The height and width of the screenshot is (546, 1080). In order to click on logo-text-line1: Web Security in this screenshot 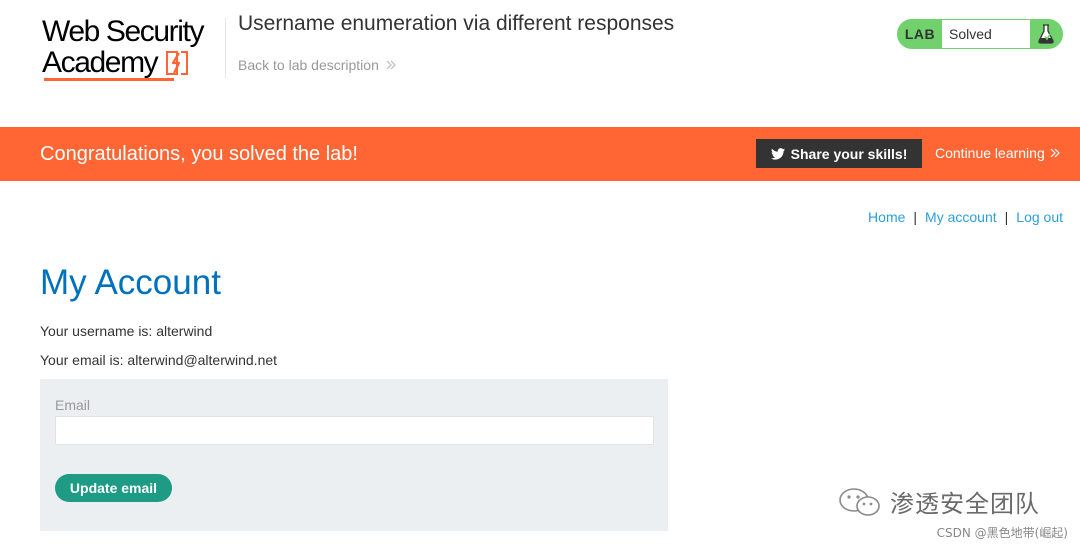, I will do `click(123, 31)`.